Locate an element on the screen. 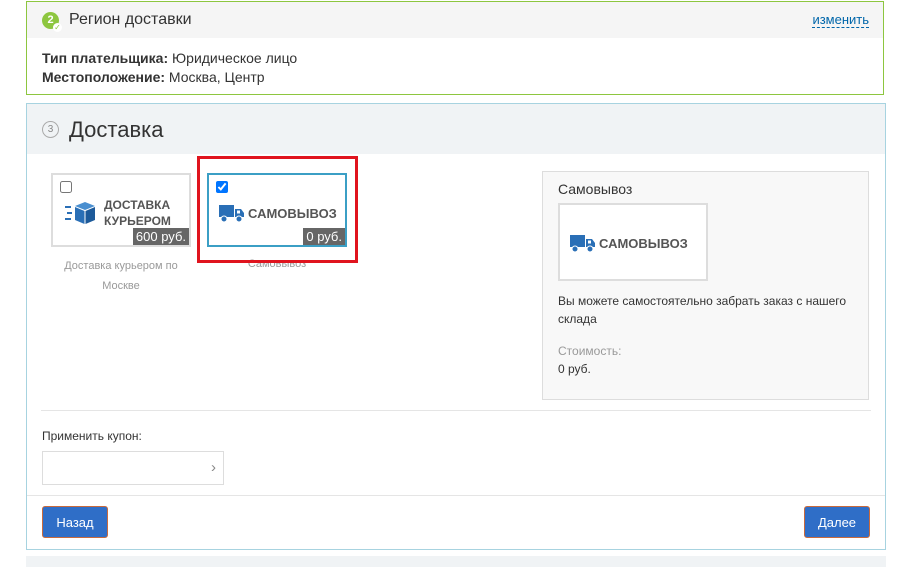 The image size is (912, 567). delivery-header: 3 Доставка is located at coordinates (456, 129).